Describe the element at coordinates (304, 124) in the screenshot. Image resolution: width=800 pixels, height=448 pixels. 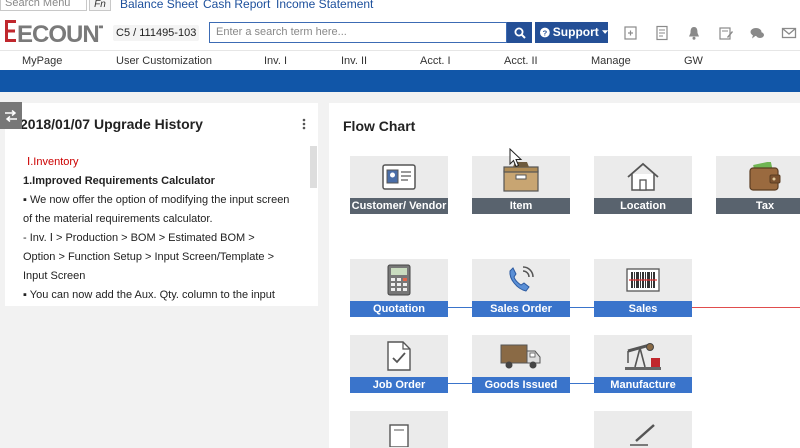
I see `more-options-icon` at that location.